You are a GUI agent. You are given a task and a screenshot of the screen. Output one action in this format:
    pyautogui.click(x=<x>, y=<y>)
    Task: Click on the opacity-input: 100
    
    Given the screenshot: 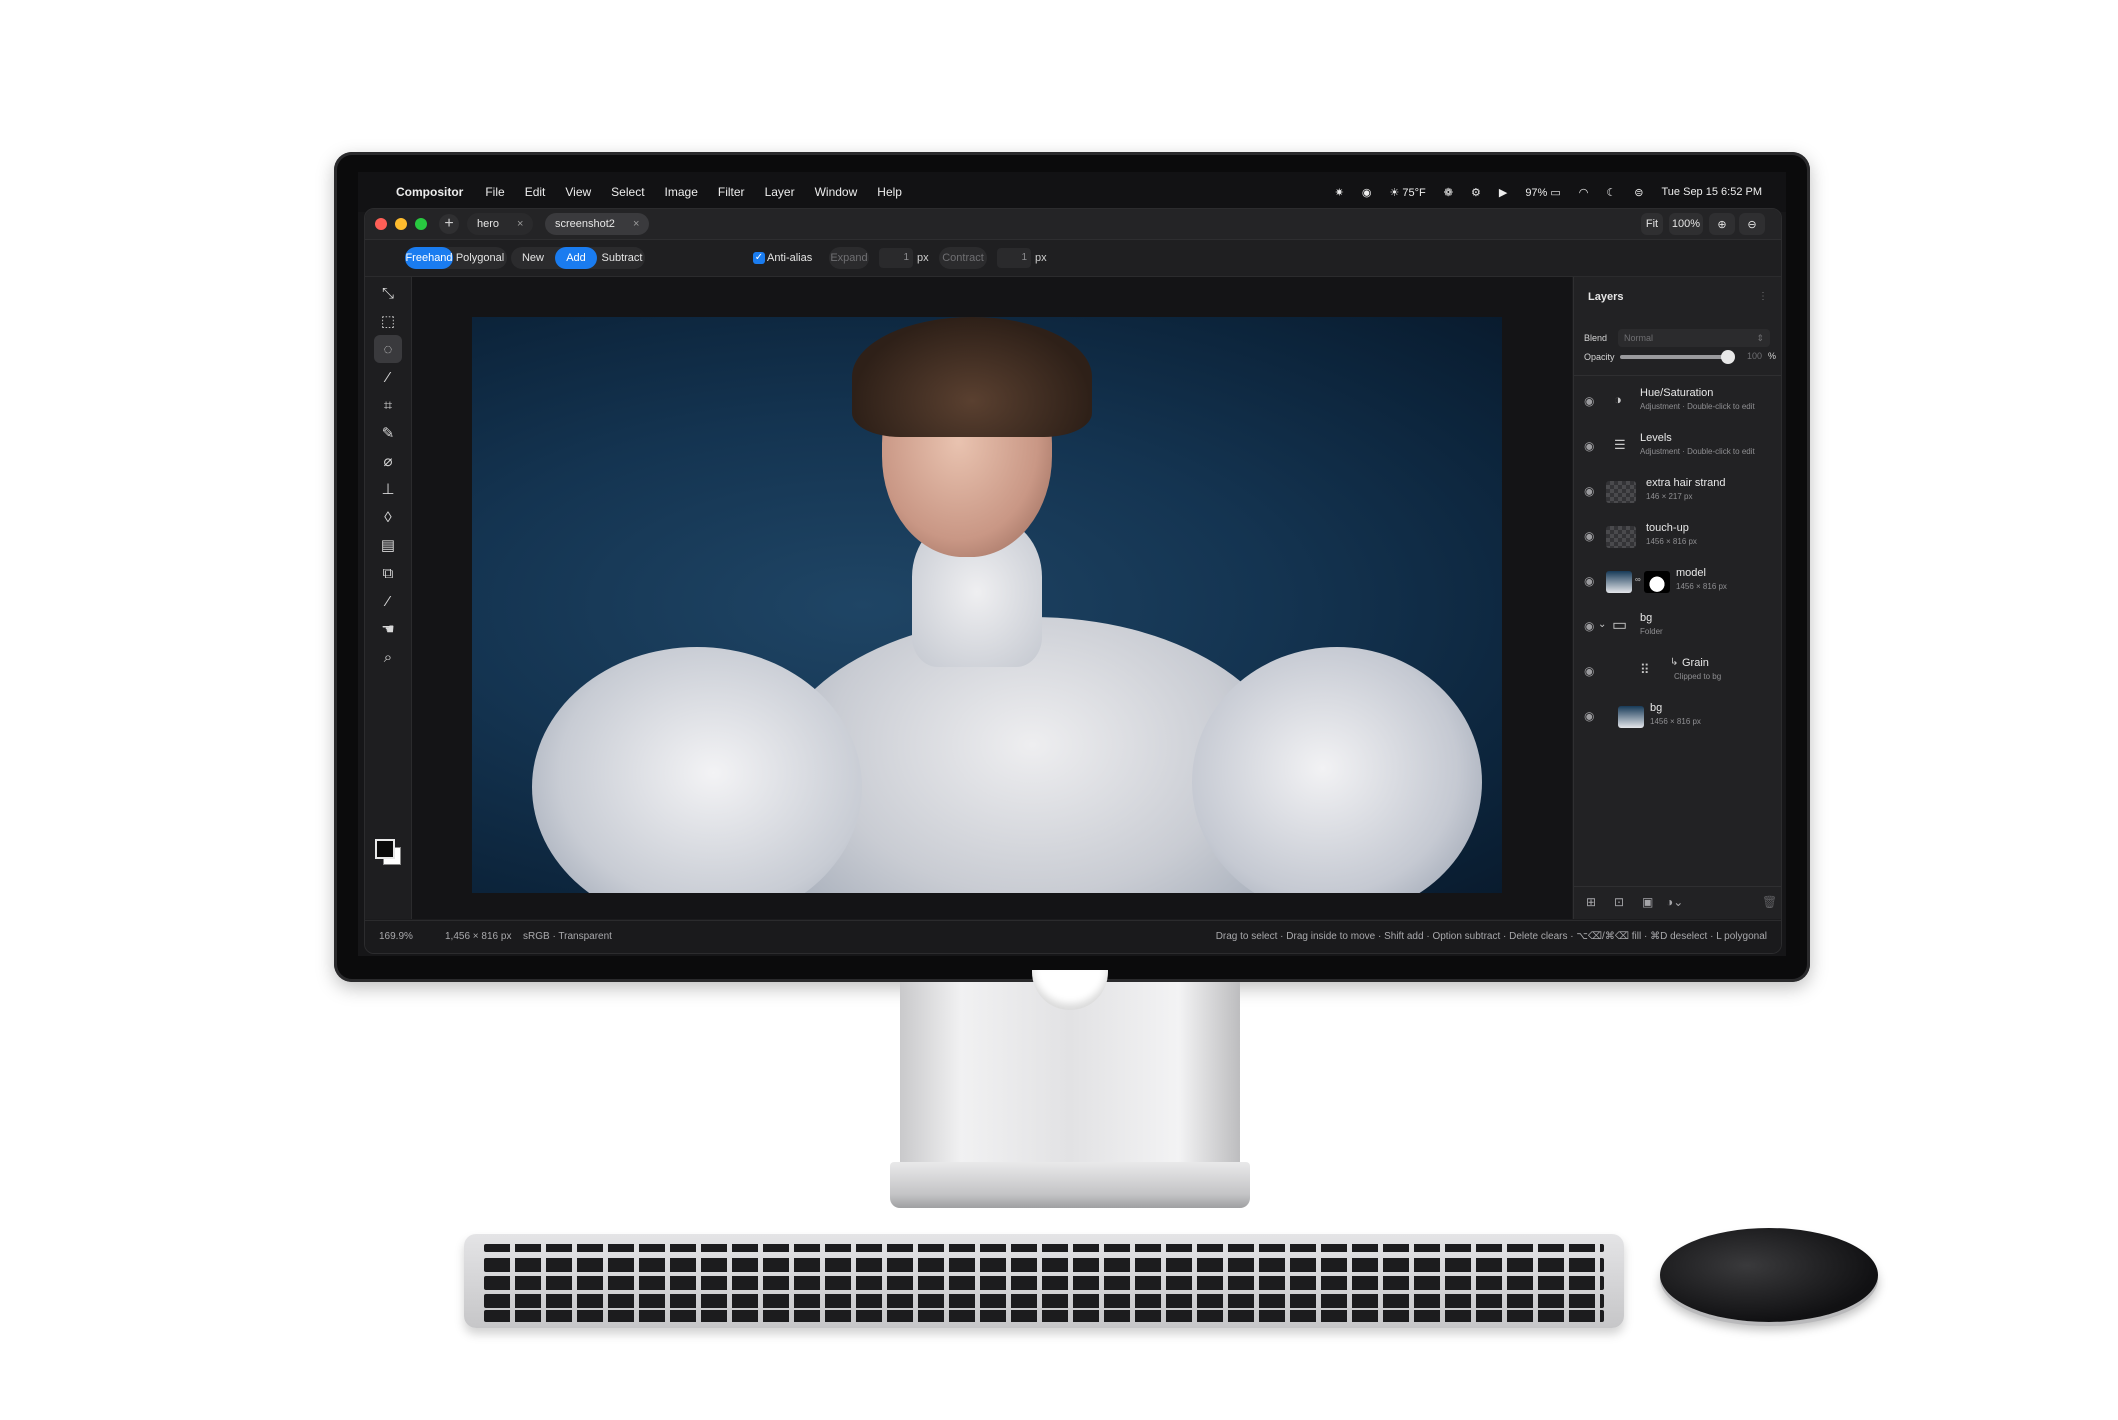 What is the action you would take?
    pyautogui.click(x=1751, y=356)
    